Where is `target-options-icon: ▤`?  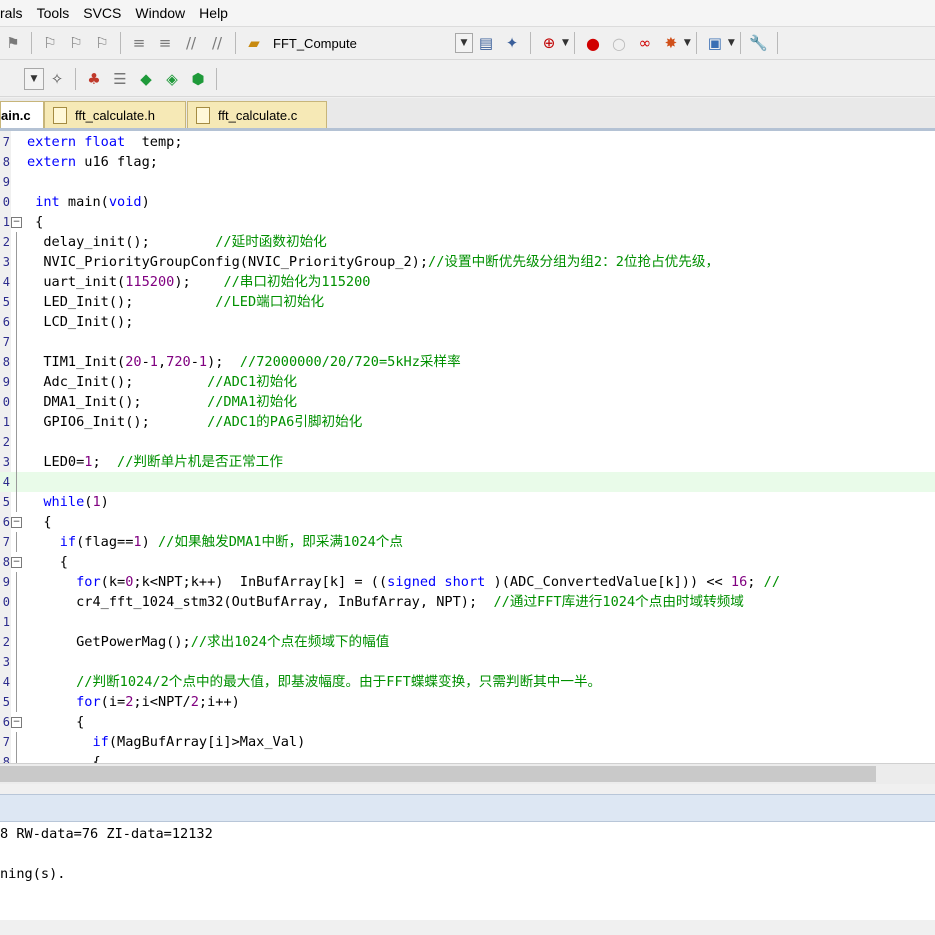
target-options-icon: ▤ is located at coordinates (486, 43).